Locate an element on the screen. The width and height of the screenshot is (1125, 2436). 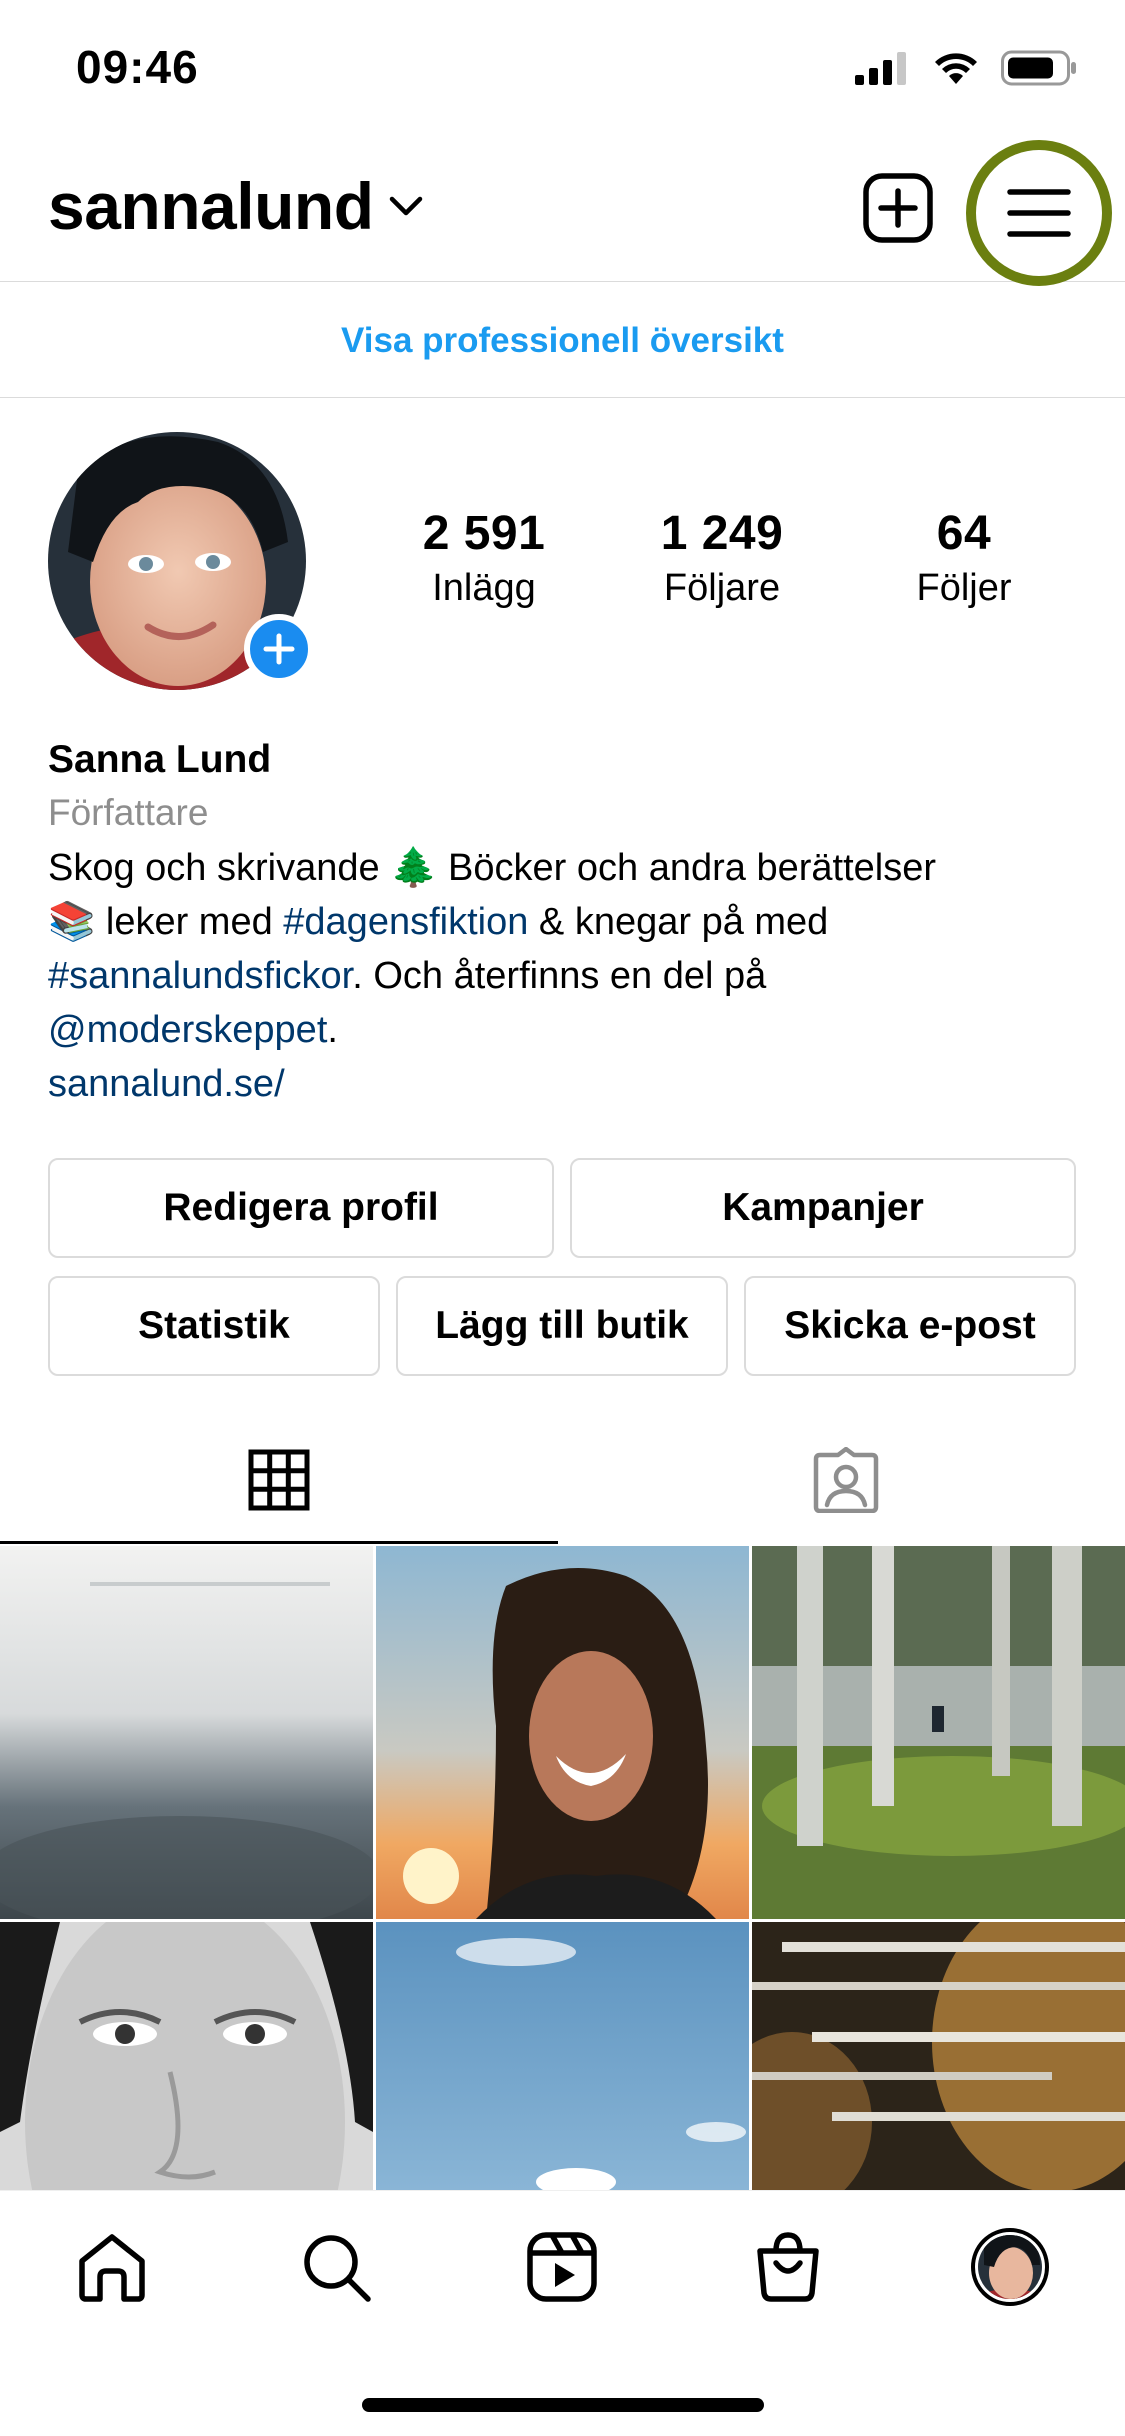
mention-link: @moderskeppet is located at coordinates (187, 1030).